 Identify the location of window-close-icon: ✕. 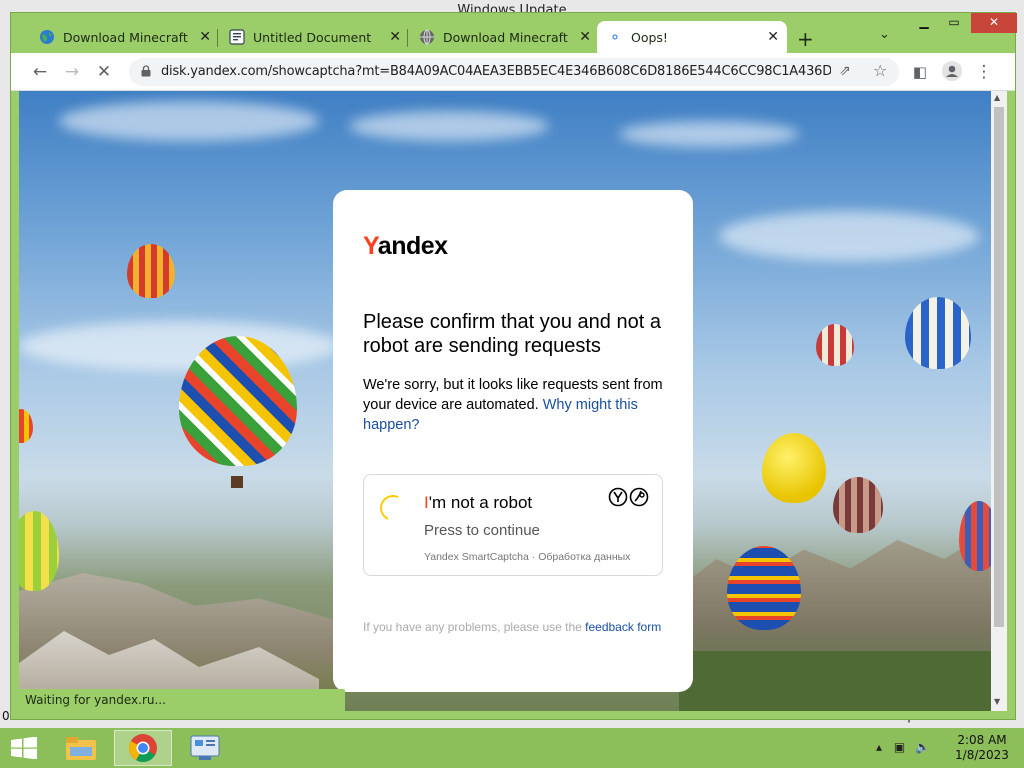
(994, 23).